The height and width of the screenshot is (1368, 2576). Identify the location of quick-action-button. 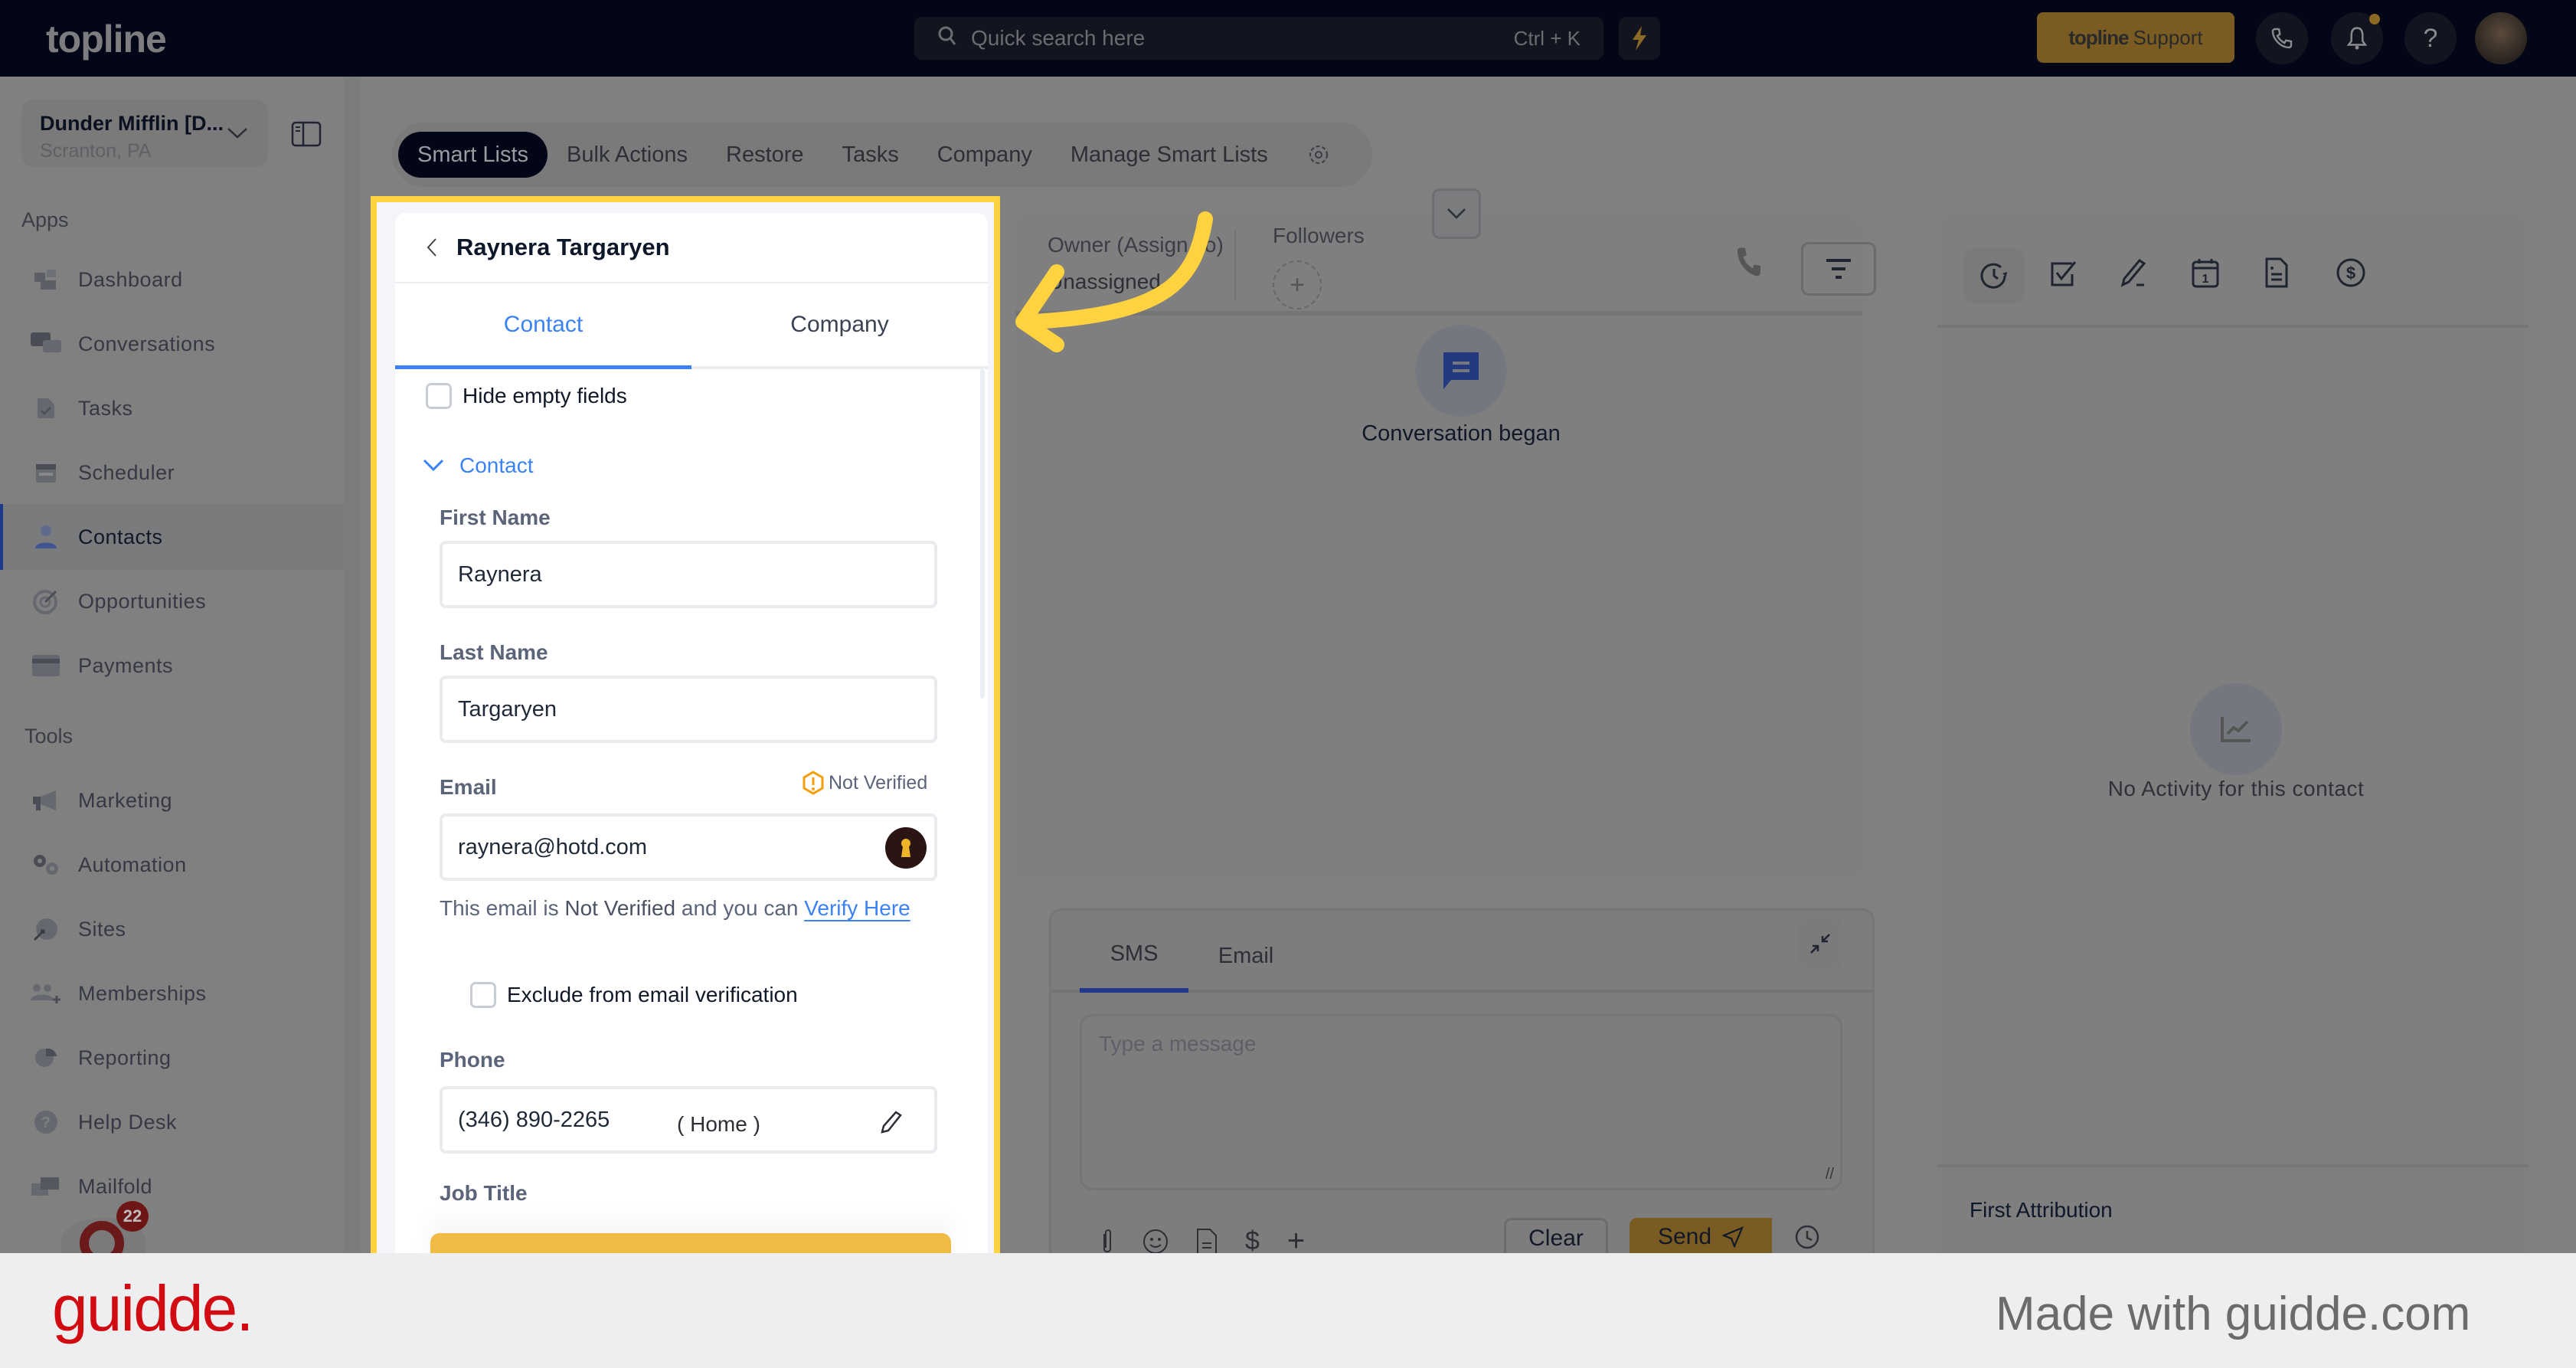
(1639, 38).